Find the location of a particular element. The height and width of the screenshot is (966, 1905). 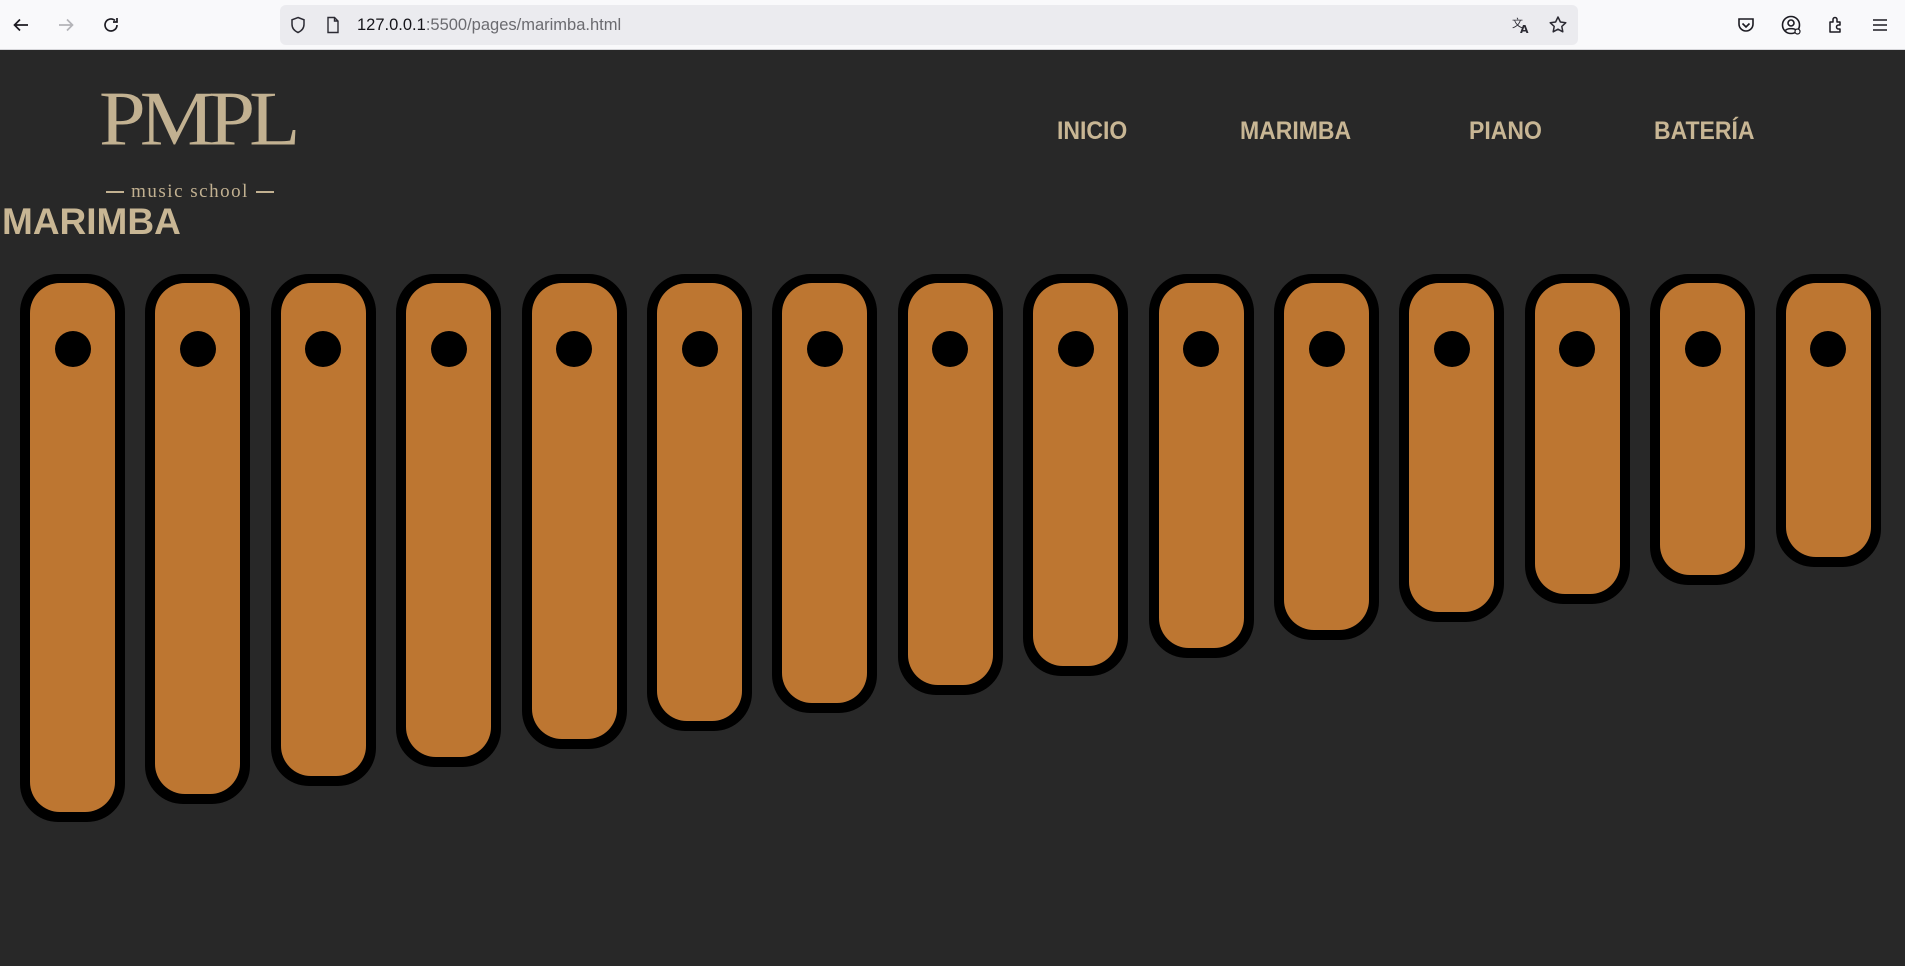

account-icon is located at coordinates (1791, 25).